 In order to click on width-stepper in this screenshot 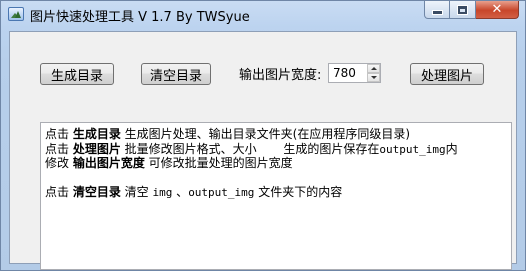, I will do `click(354, 73)`.